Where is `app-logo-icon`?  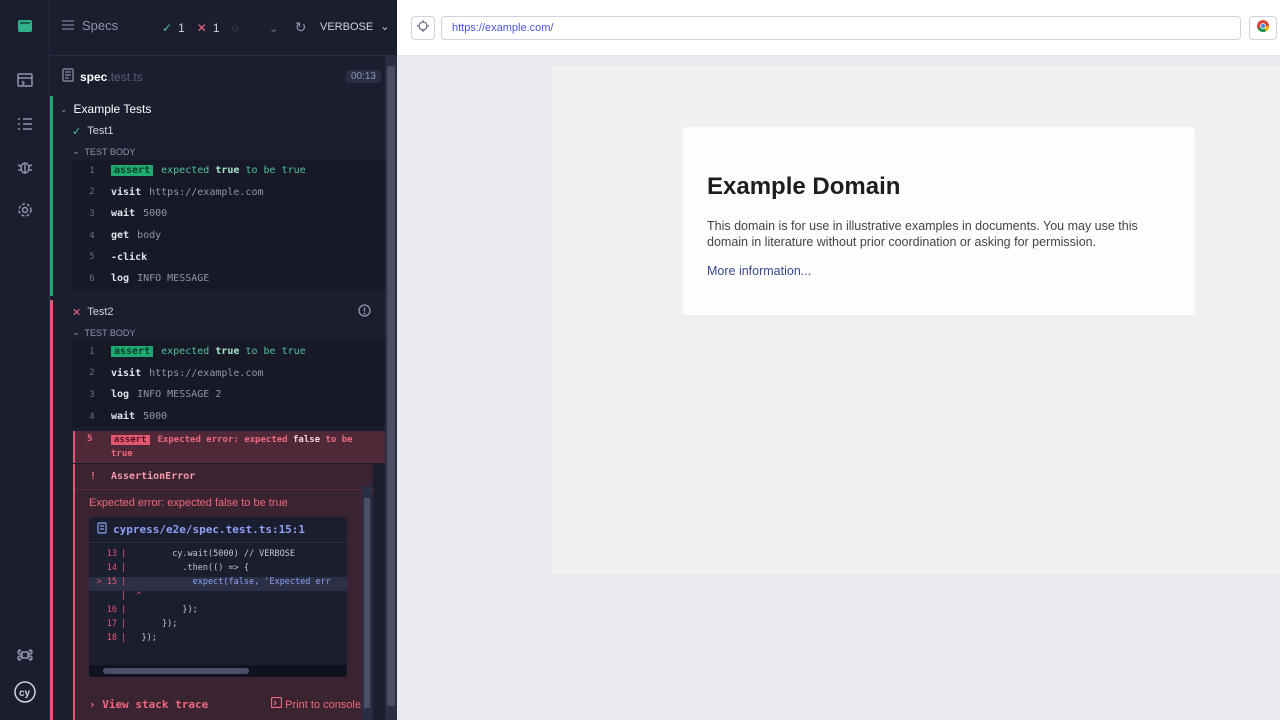 app-logo-icon is located at coordinates (25, 26).